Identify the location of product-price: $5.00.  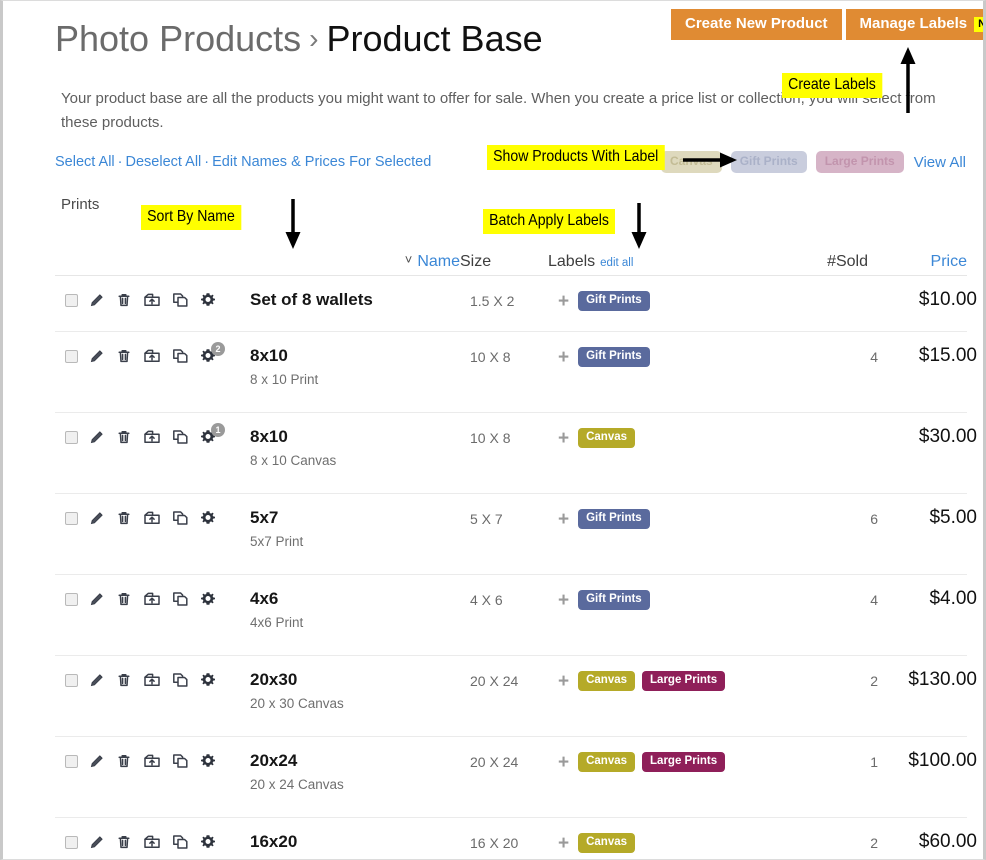
(953, 517).